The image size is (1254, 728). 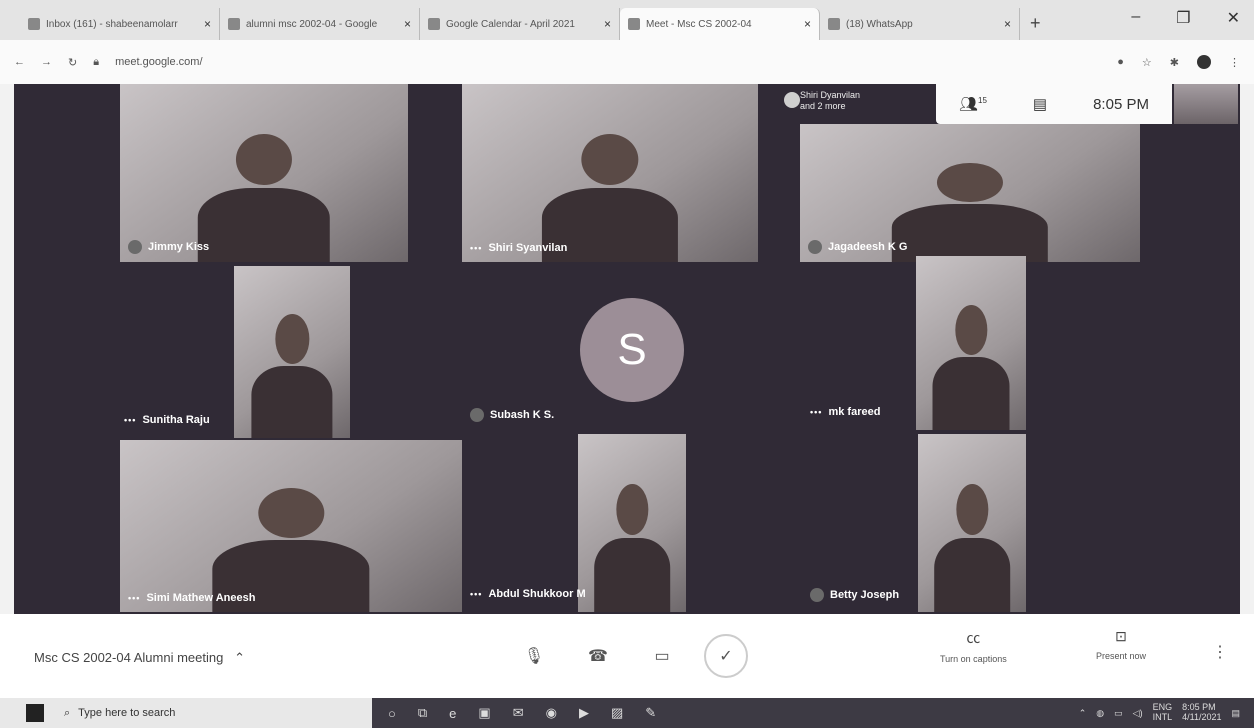 What do you see at coordinates (726, 656) in the screenshot?
I see `raise-hand-button: ✓` at bounding box center [726, 656].